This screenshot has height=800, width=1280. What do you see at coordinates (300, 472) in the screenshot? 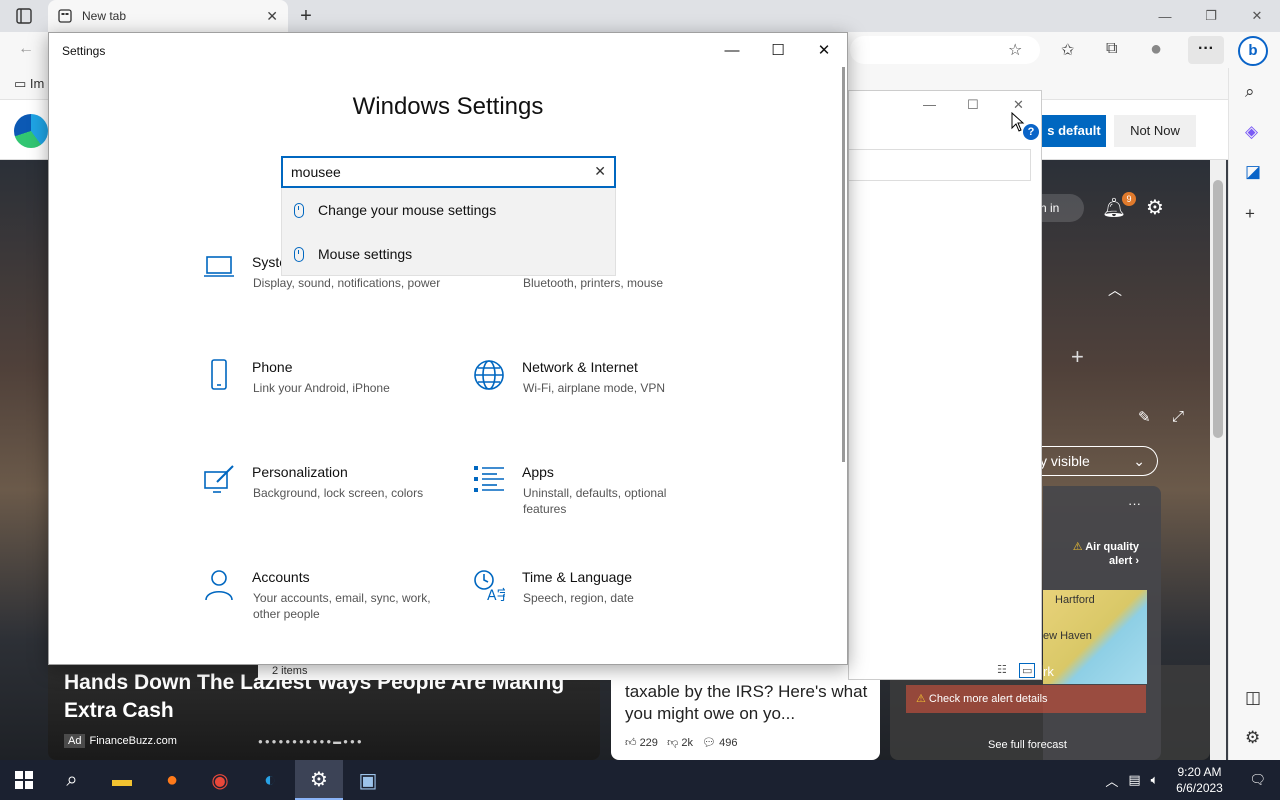
I see `category-title: Personalization` at bounding box center [300, 472].